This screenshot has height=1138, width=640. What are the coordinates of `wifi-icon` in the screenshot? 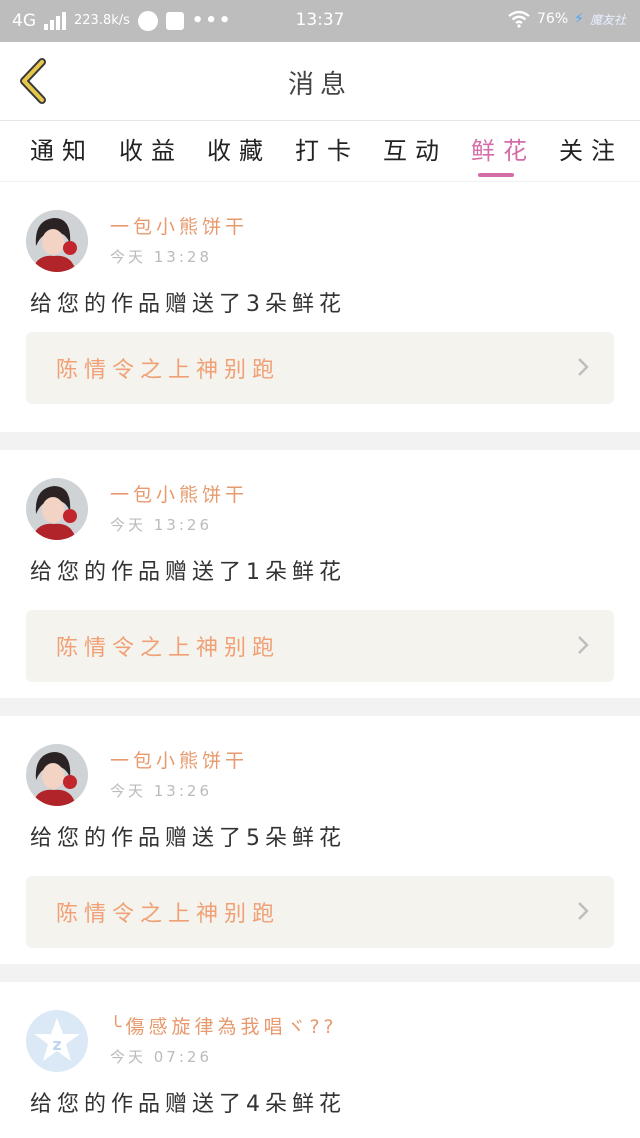 It's located at (519, 19).